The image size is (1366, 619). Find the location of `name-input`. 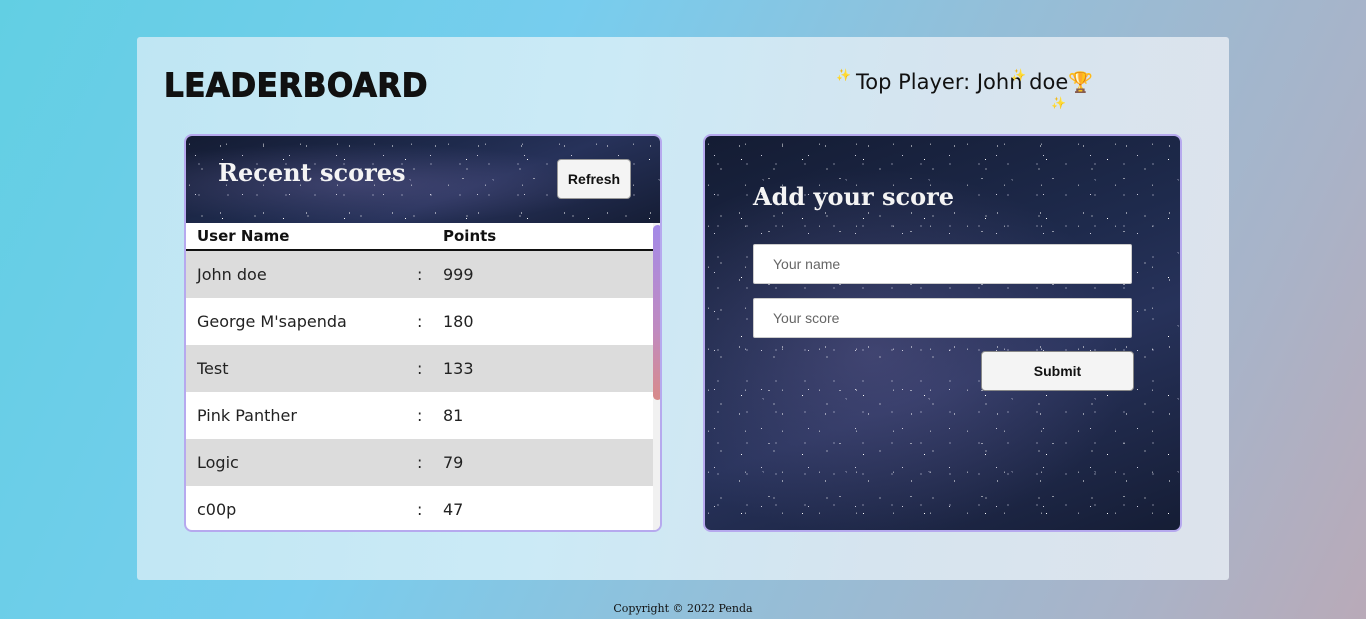

name-input is located at coordinates (942, 264).